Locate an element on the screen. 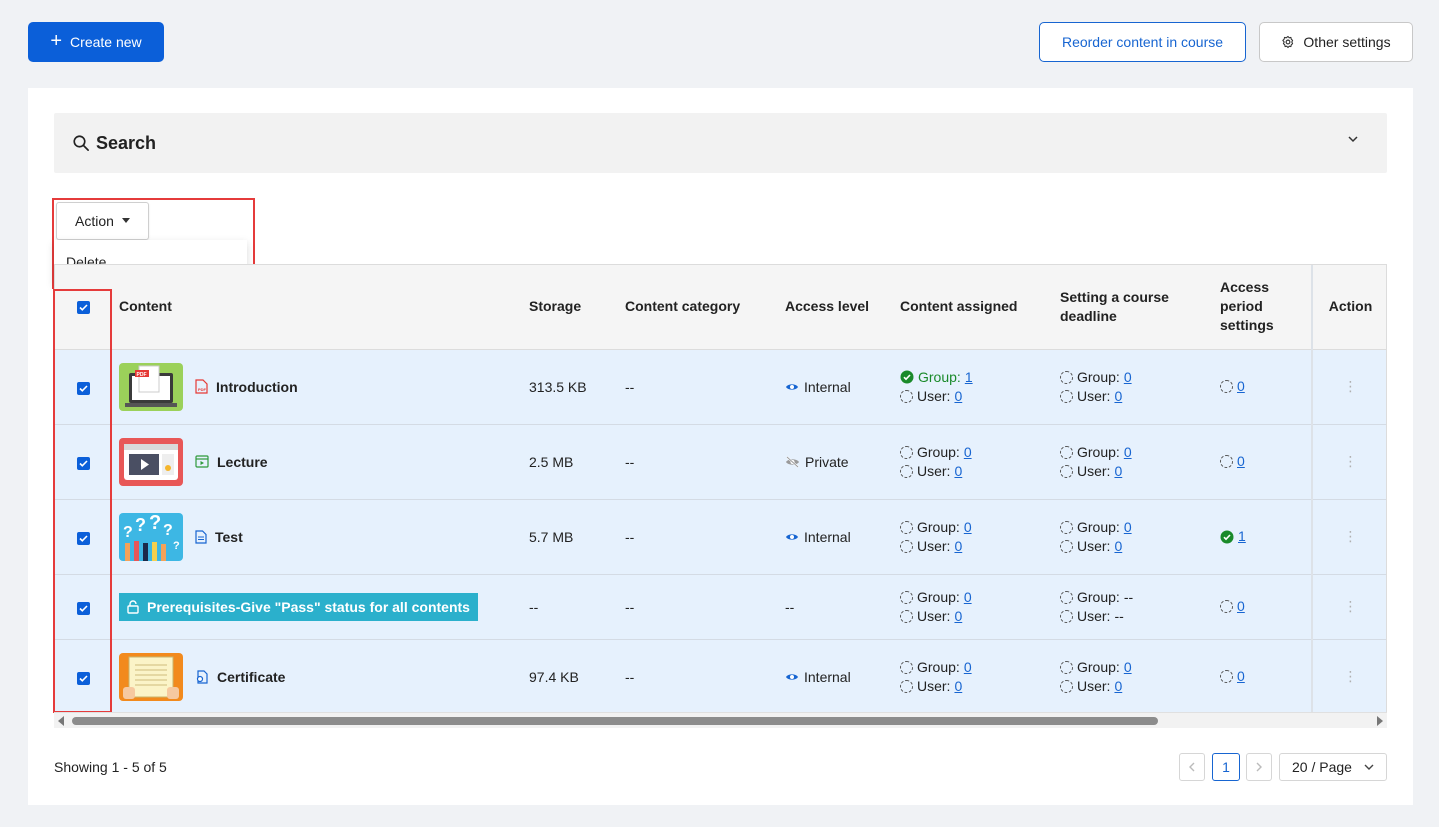 The image size is (1439, 827). quiz-thumbnail: ????? is located at coordinates (151, 536).